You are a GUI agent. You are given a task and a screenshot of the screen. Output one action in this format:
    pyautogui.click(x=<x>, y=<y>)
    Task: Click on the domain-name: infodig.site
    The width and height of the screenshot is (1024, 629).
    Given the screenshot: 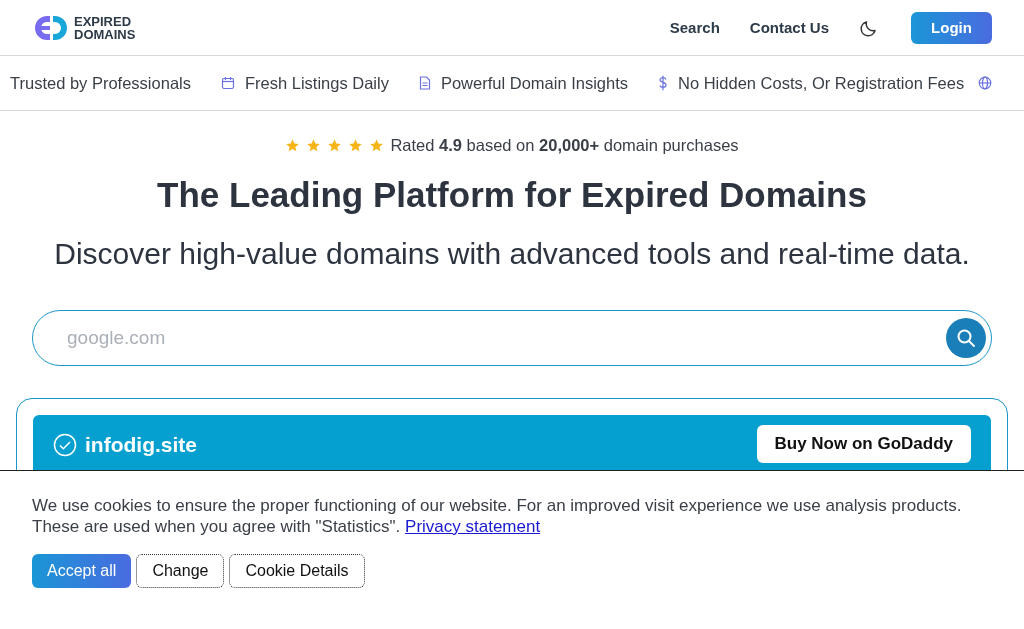 What is the action you would take?
    pyautogui.click(x=141, y=445)
    